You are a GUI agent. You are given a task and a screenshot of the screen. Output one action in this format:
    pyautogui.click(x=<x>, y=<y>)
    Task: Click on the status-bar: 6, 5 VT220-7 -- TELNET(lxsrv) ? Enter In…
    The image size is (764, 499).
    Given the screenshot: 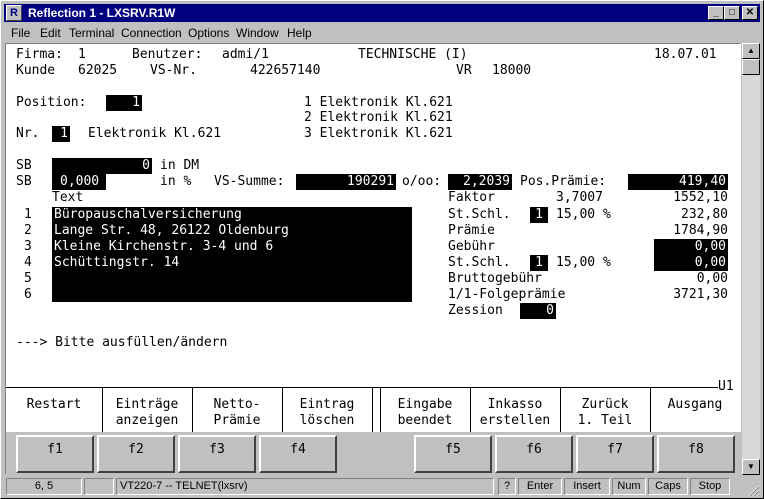 What is the action you would take?
    pyautogui.click(x=382, y=487)
    